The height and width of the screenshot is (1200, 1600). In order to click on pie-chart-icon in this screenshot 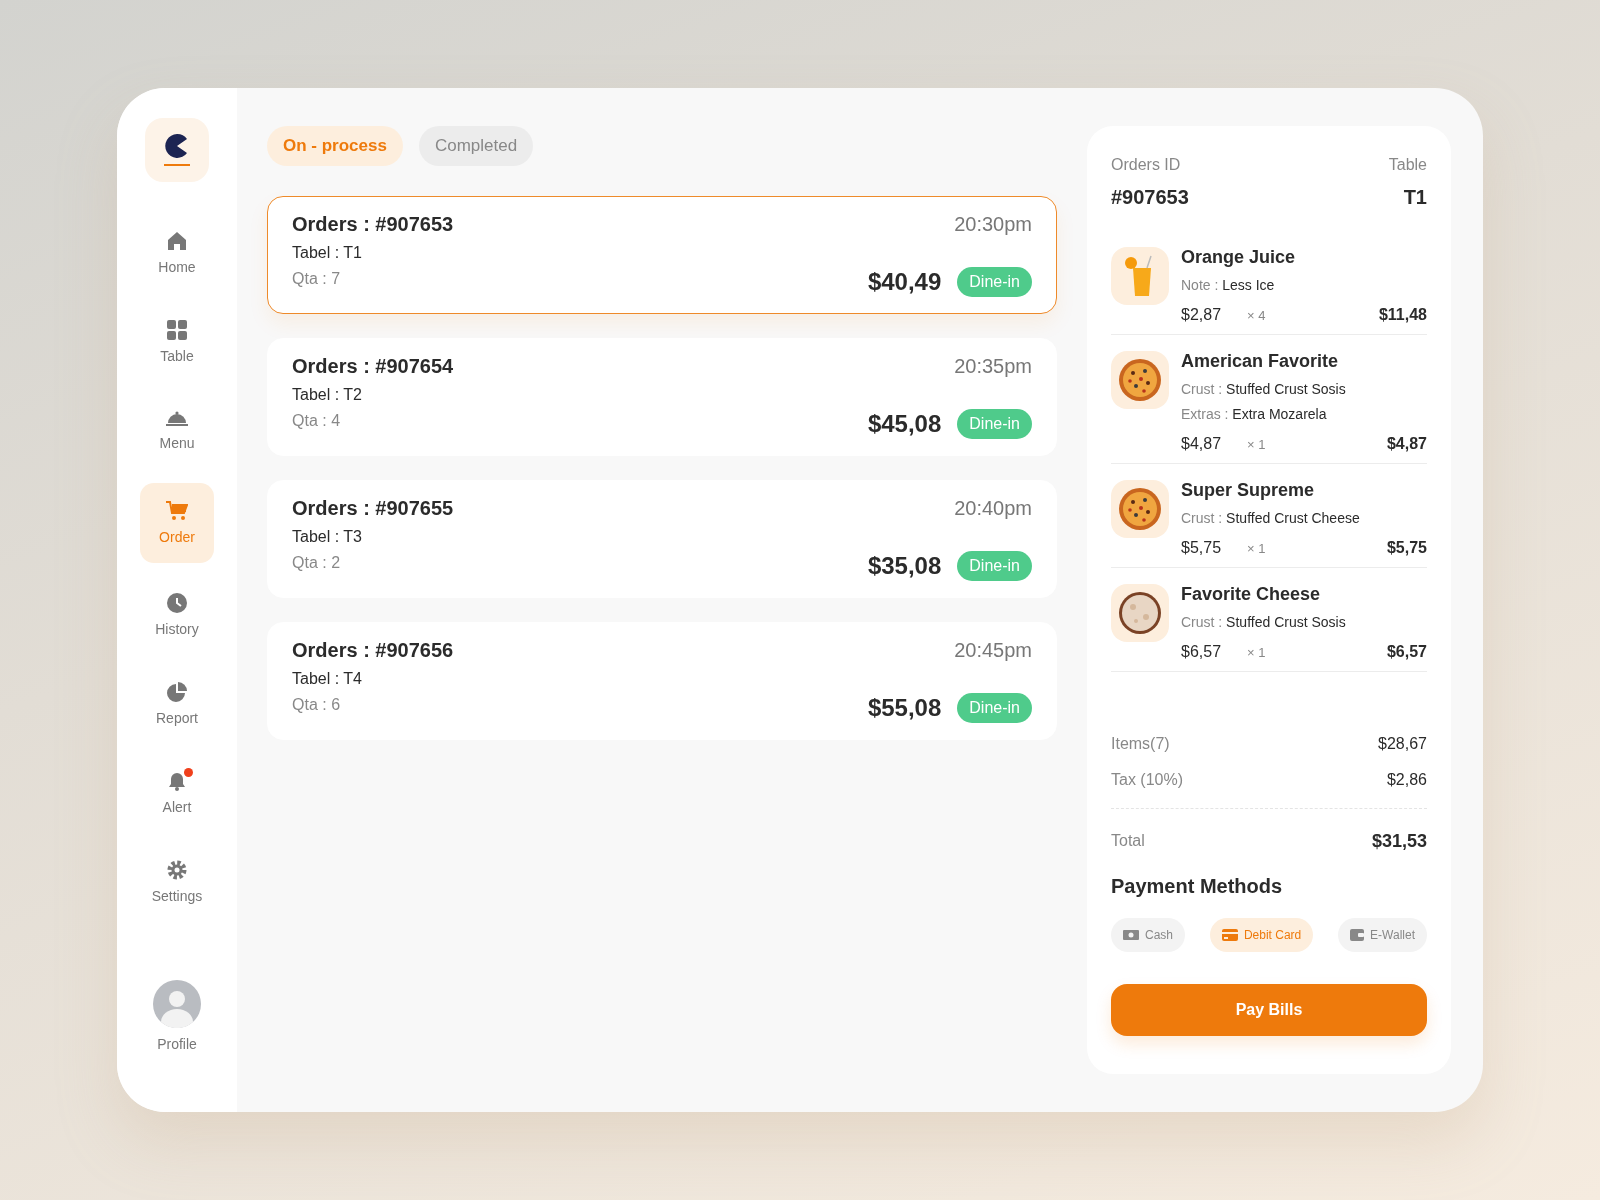, I will do `click(177, 692)`.